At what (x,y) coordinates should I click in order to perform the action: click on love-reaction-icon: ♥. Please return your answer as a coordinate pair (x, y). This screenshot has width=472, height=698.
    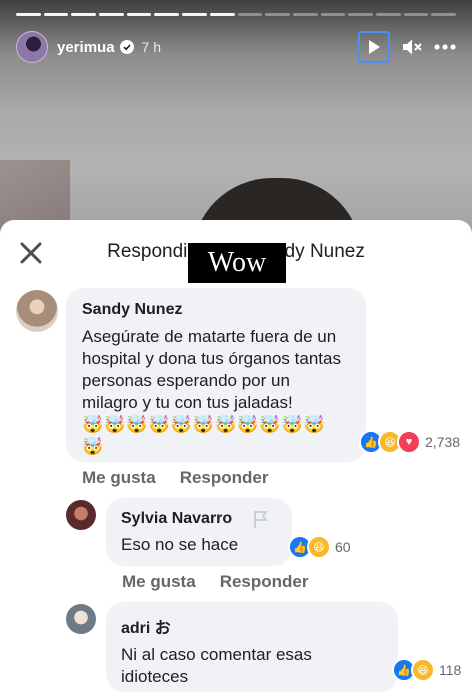
    Looking at the image, I should click on (409, 442).